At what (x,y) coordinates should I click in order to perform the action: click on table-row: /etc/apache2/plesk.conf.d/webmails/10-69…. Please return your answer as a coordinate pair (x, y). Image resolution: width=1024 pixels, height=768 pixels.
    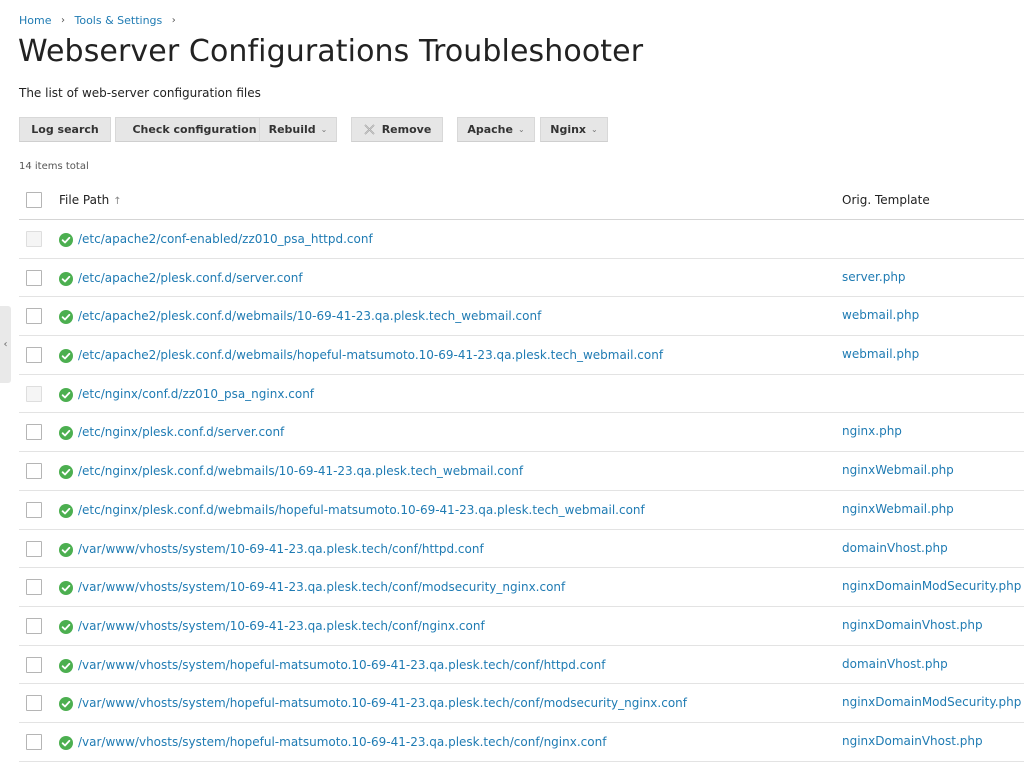
    Looking at the image, I should click on (521, 317).